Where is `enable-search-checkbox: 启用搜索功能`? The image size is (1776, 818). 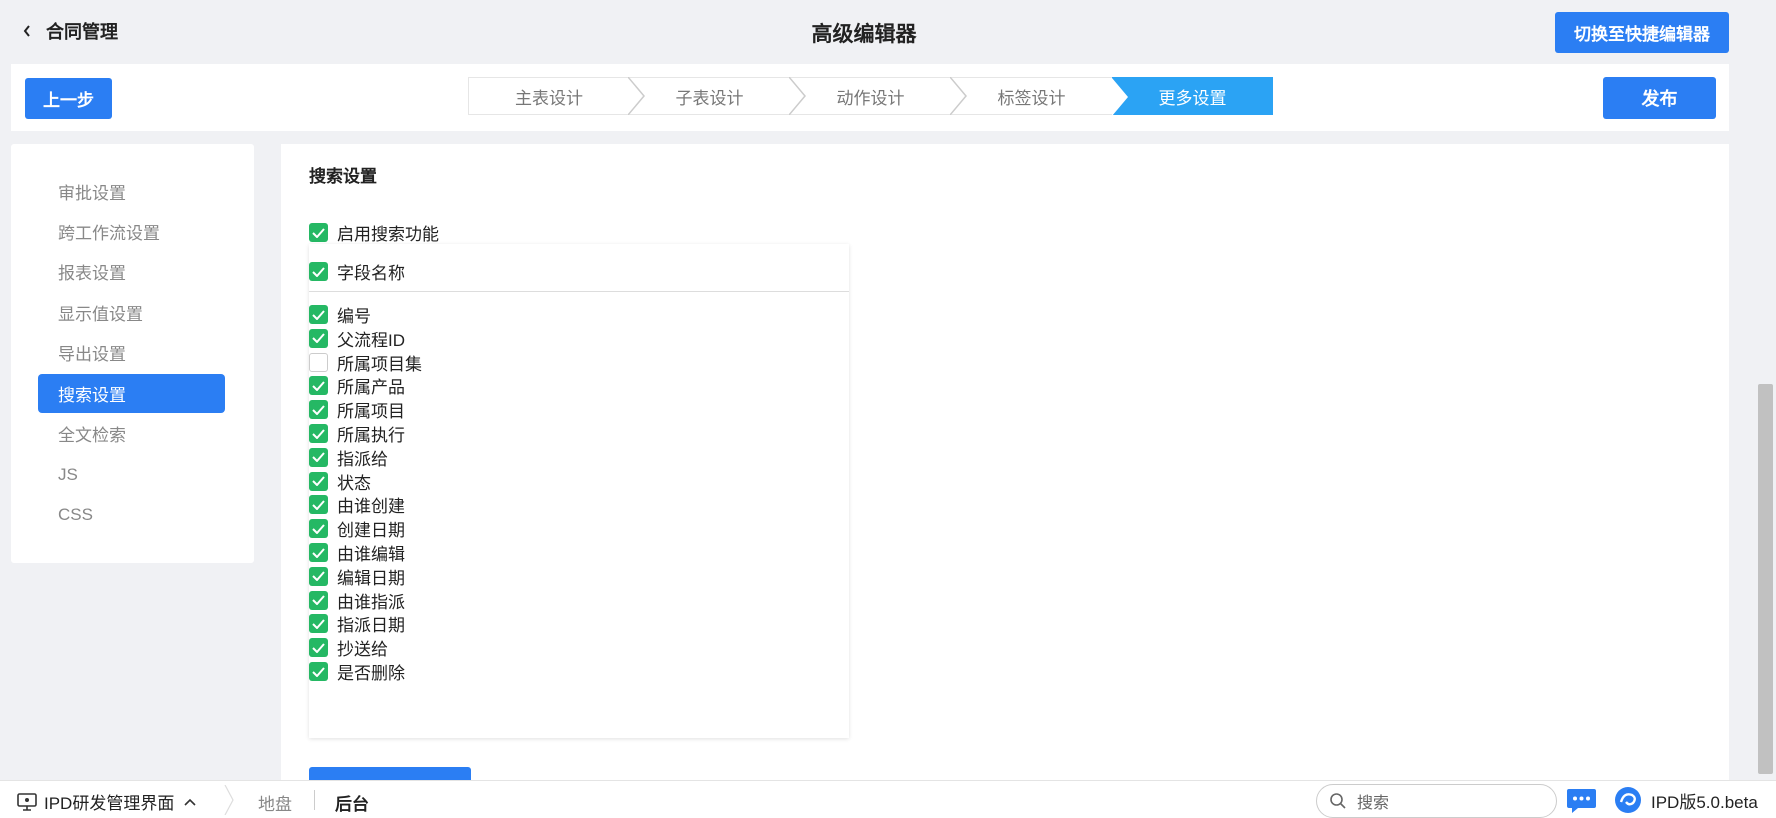 enable-search-checkbox: 启用搜索功能 is located at coordinates (374, 232).